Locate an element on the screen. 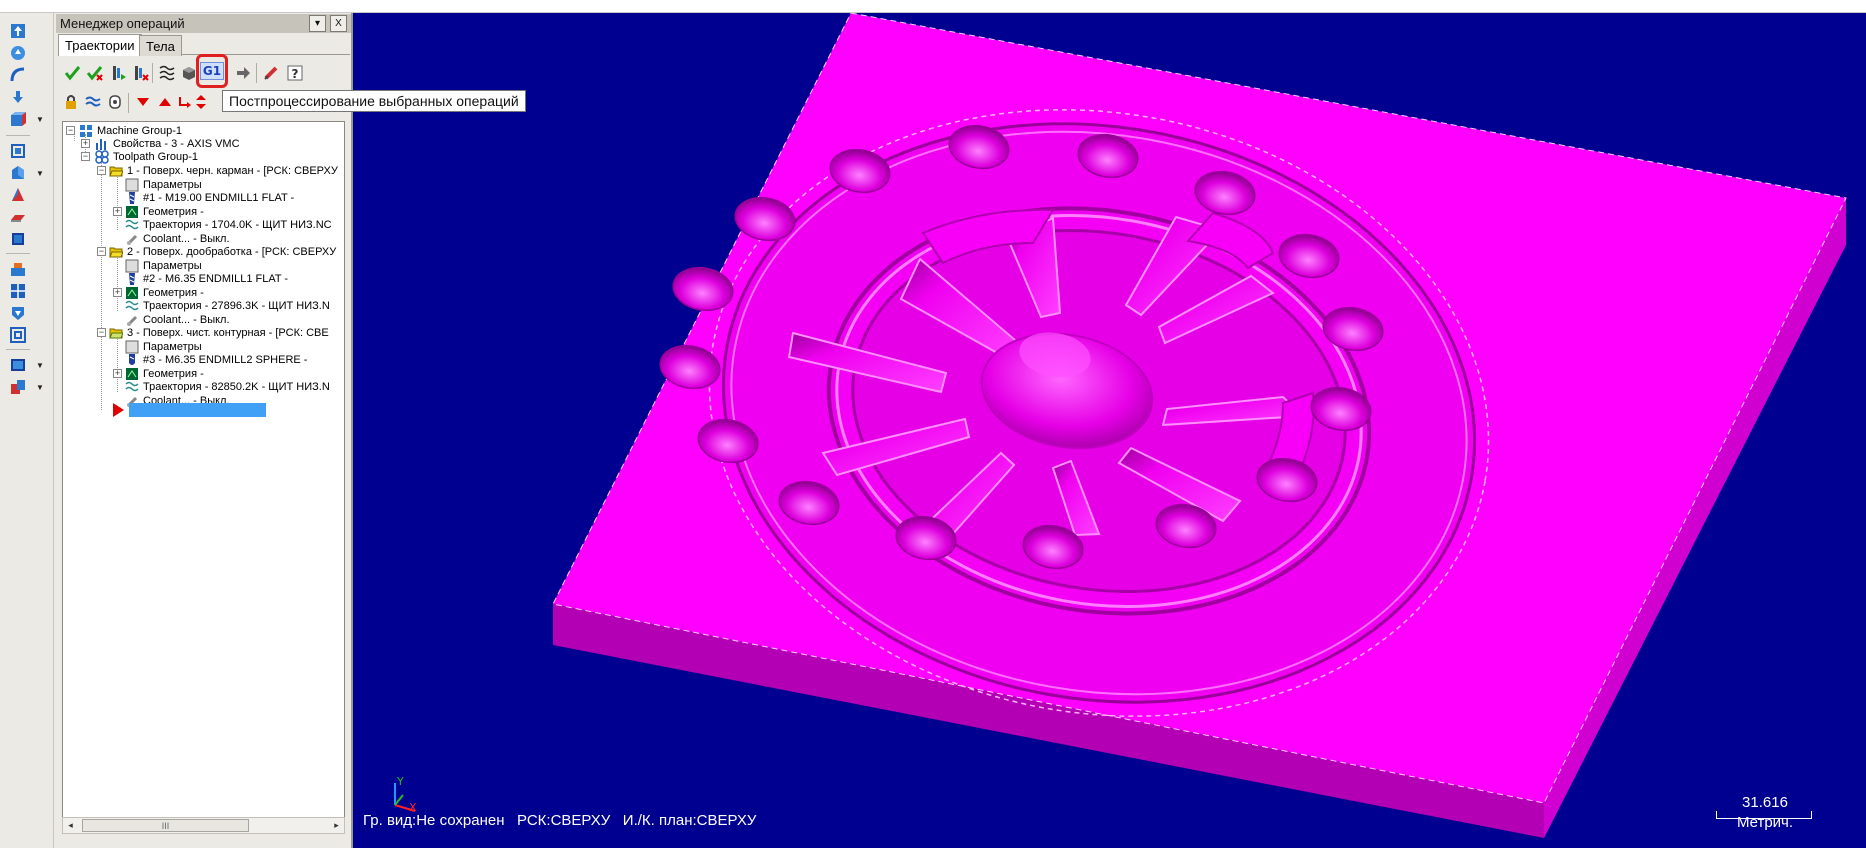 The height and width of the screenshot is (848, 1866). tree-node-operation-2: 2 - Поверх. дообработка - [РСК: СВЕРХУ is located at coordinates (222, 252).